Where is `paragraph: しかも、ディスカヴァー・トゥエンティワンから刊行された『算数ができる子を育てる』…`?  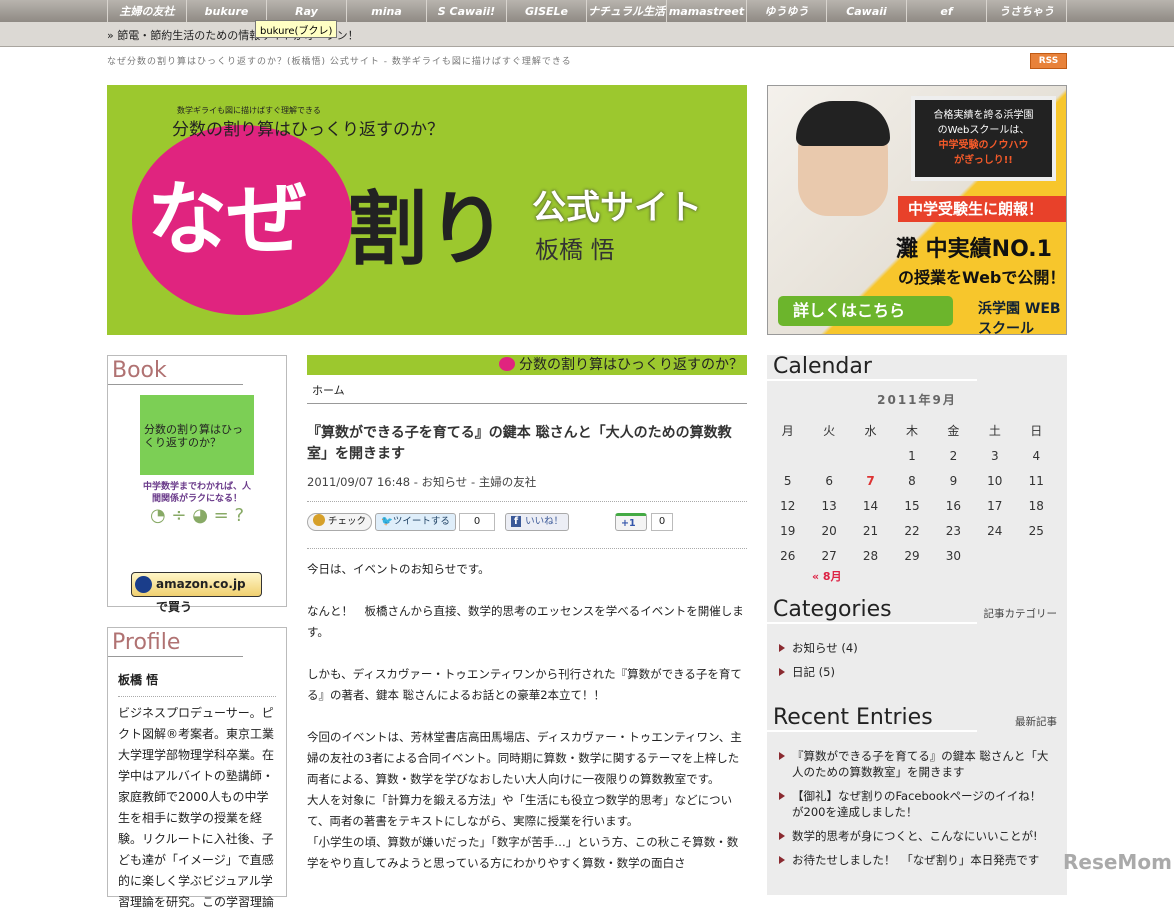 paragraph: しかも、ディスカヴァー・トゥエンティワンから刊行された『算数ができる子を育てる』… is located at coordinates (524, 684).